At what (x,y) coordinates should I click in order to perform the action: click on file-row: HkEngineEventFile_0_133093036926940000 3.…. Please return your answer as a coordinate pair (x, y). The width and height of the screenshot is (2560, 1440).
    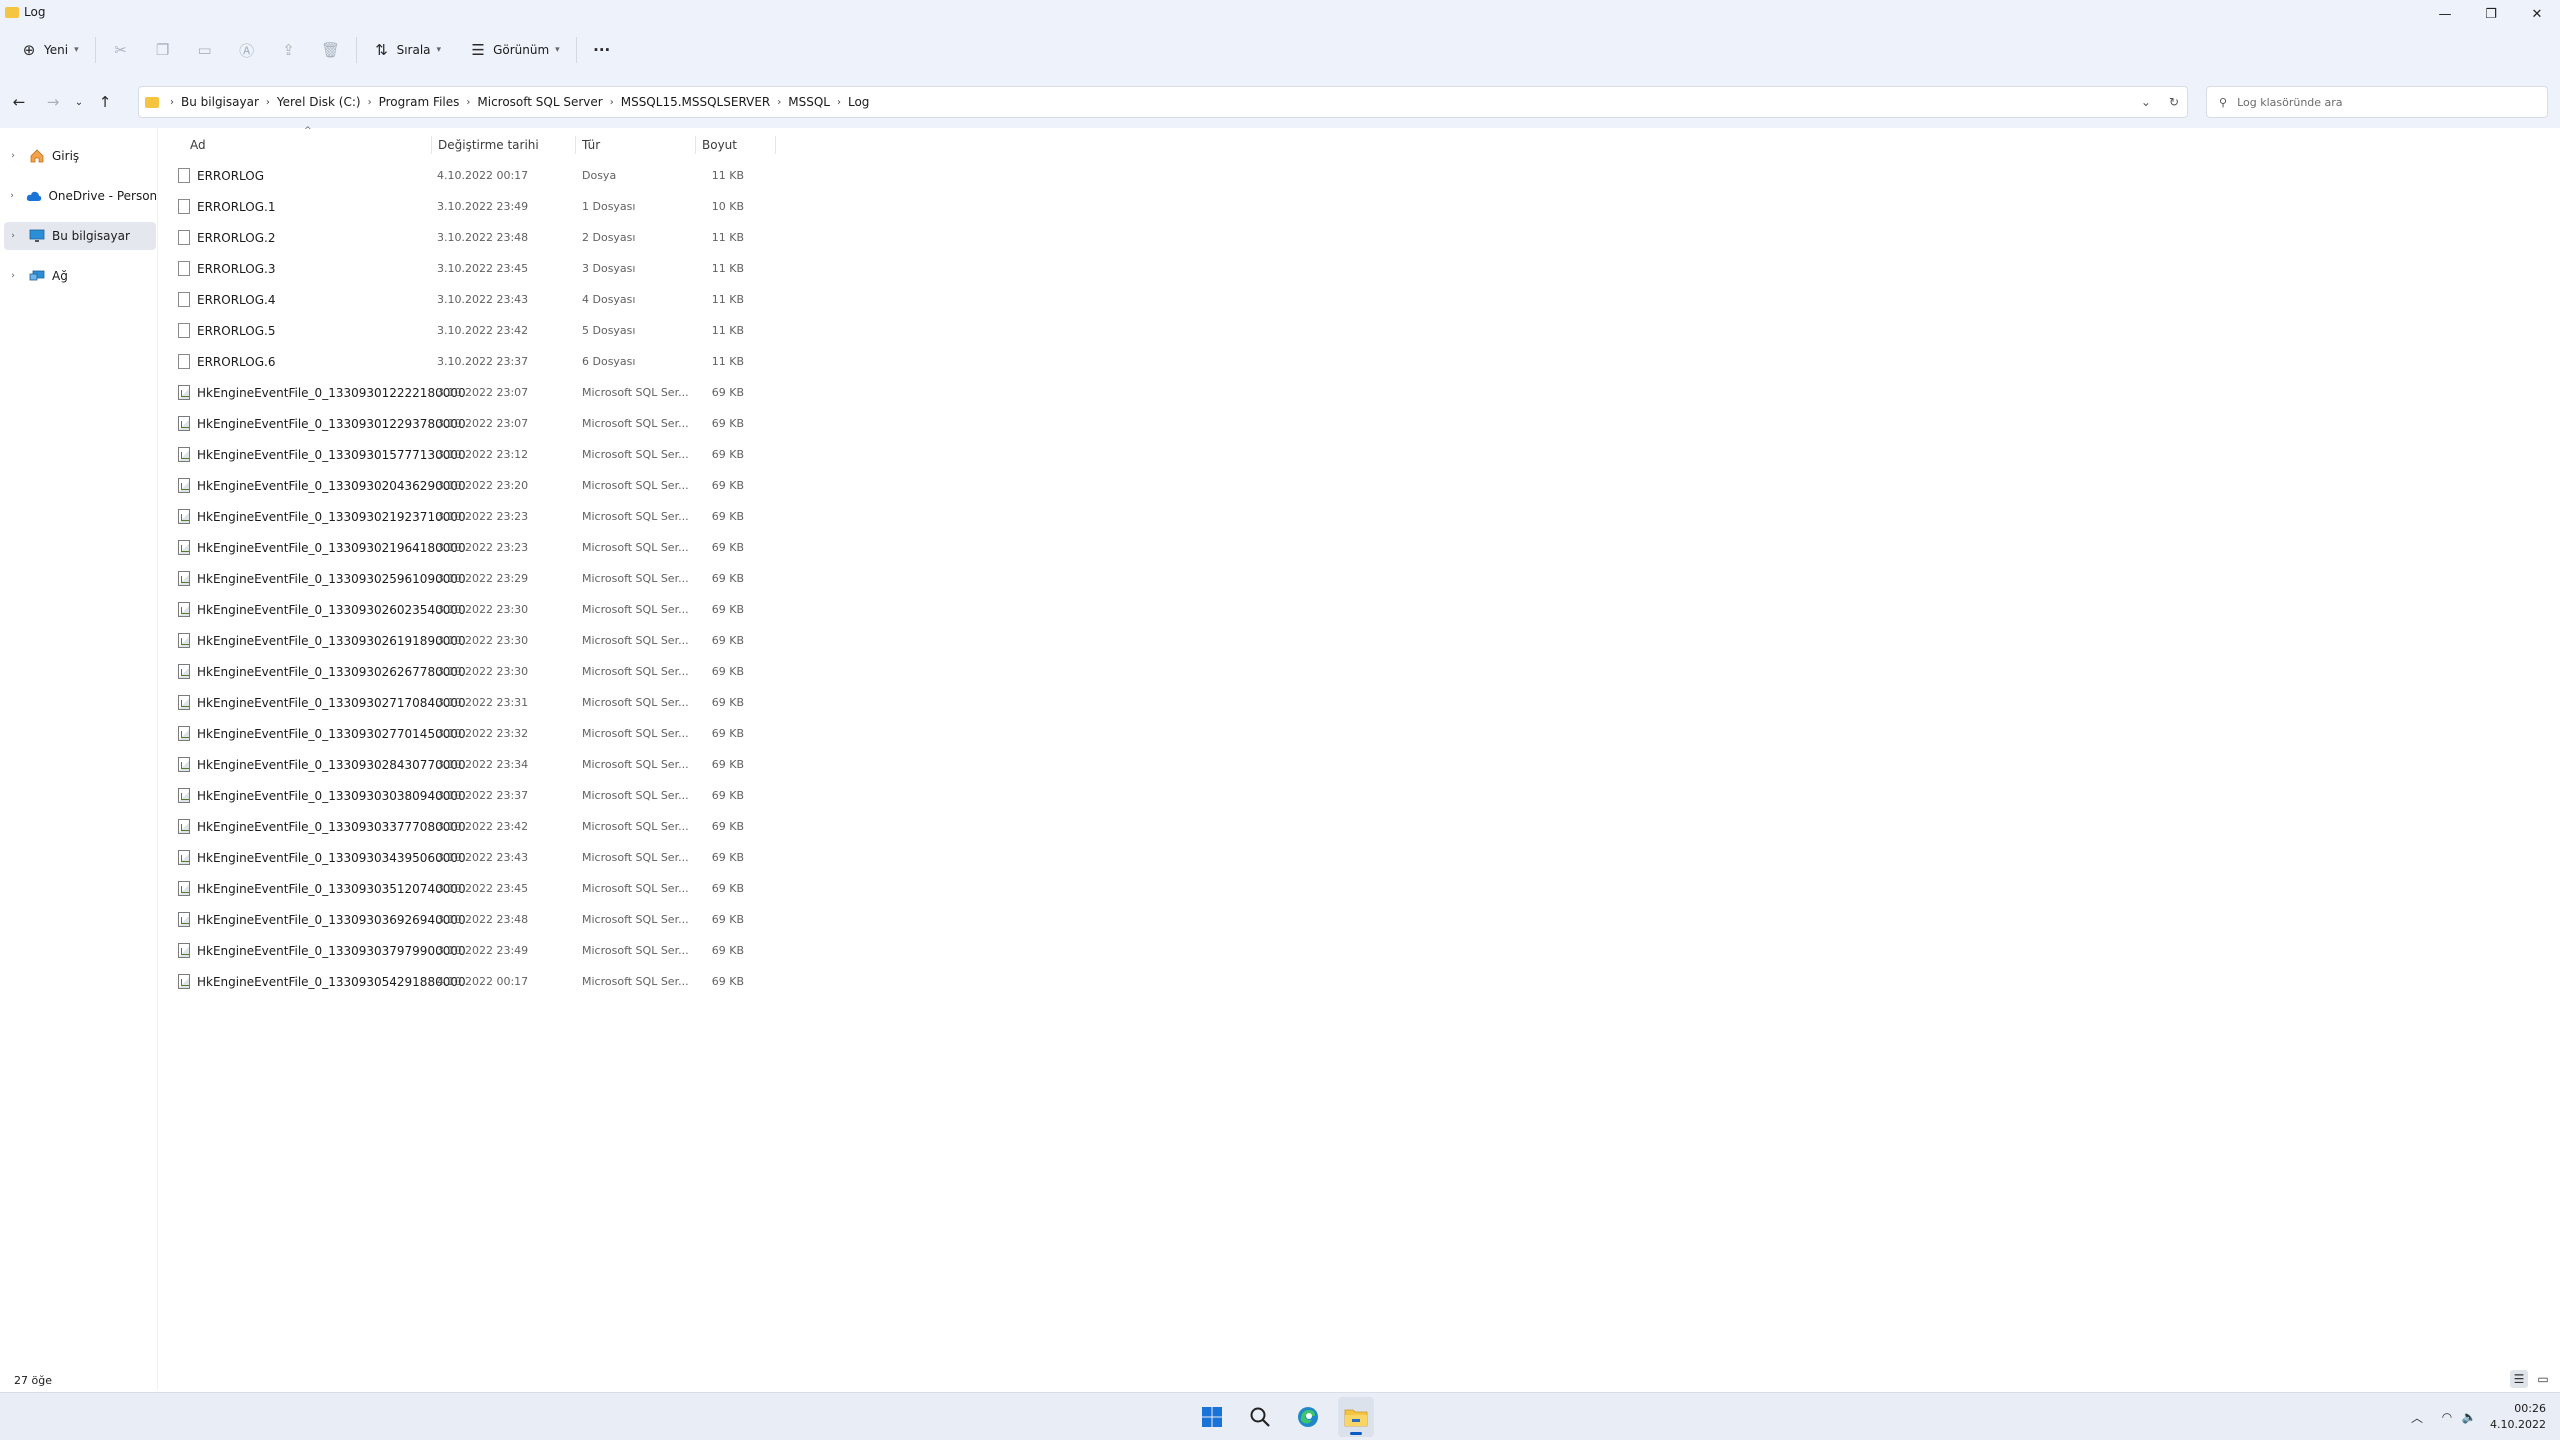
    Looking at the image, I should click on (476, 919).